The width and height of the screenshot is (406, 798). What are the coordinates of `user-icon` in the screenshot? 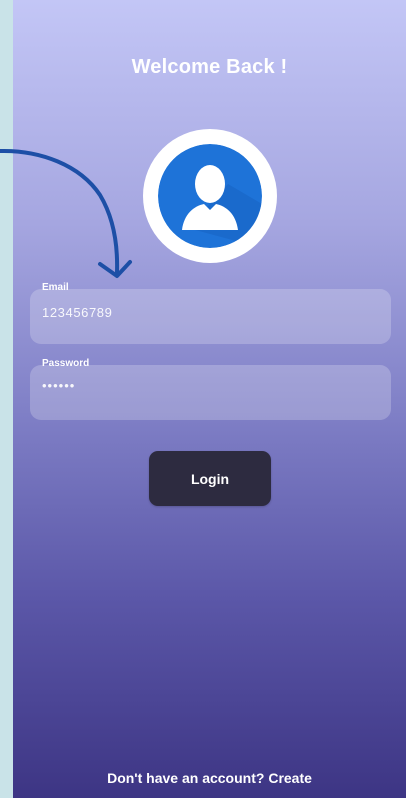 It's located at (210, 196).